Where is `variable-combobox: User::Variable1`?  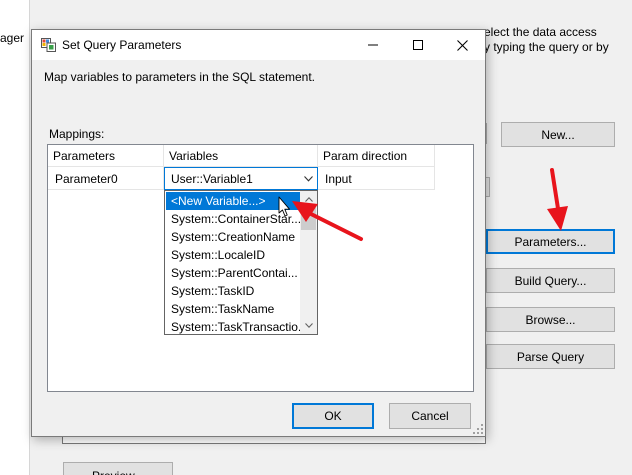 variable-combobox: User::Variable1 is located at coordinates (241, 178).